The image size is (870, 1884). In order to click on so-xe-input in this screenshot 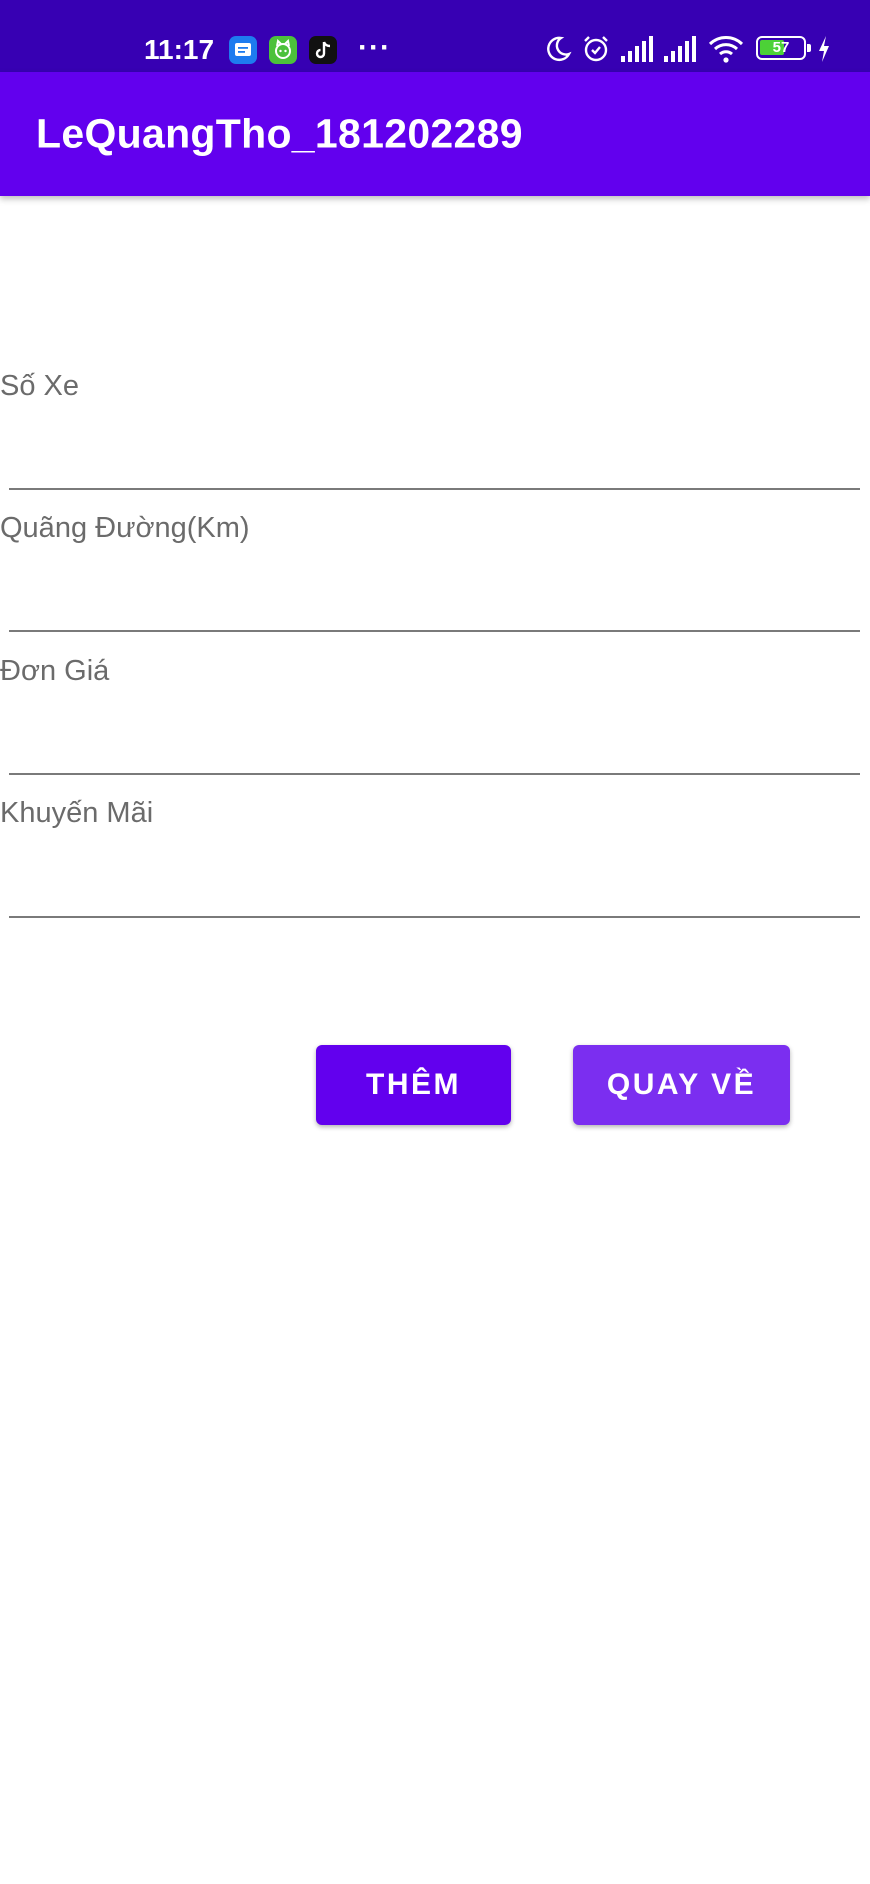, I will do `click(434, 462)`.